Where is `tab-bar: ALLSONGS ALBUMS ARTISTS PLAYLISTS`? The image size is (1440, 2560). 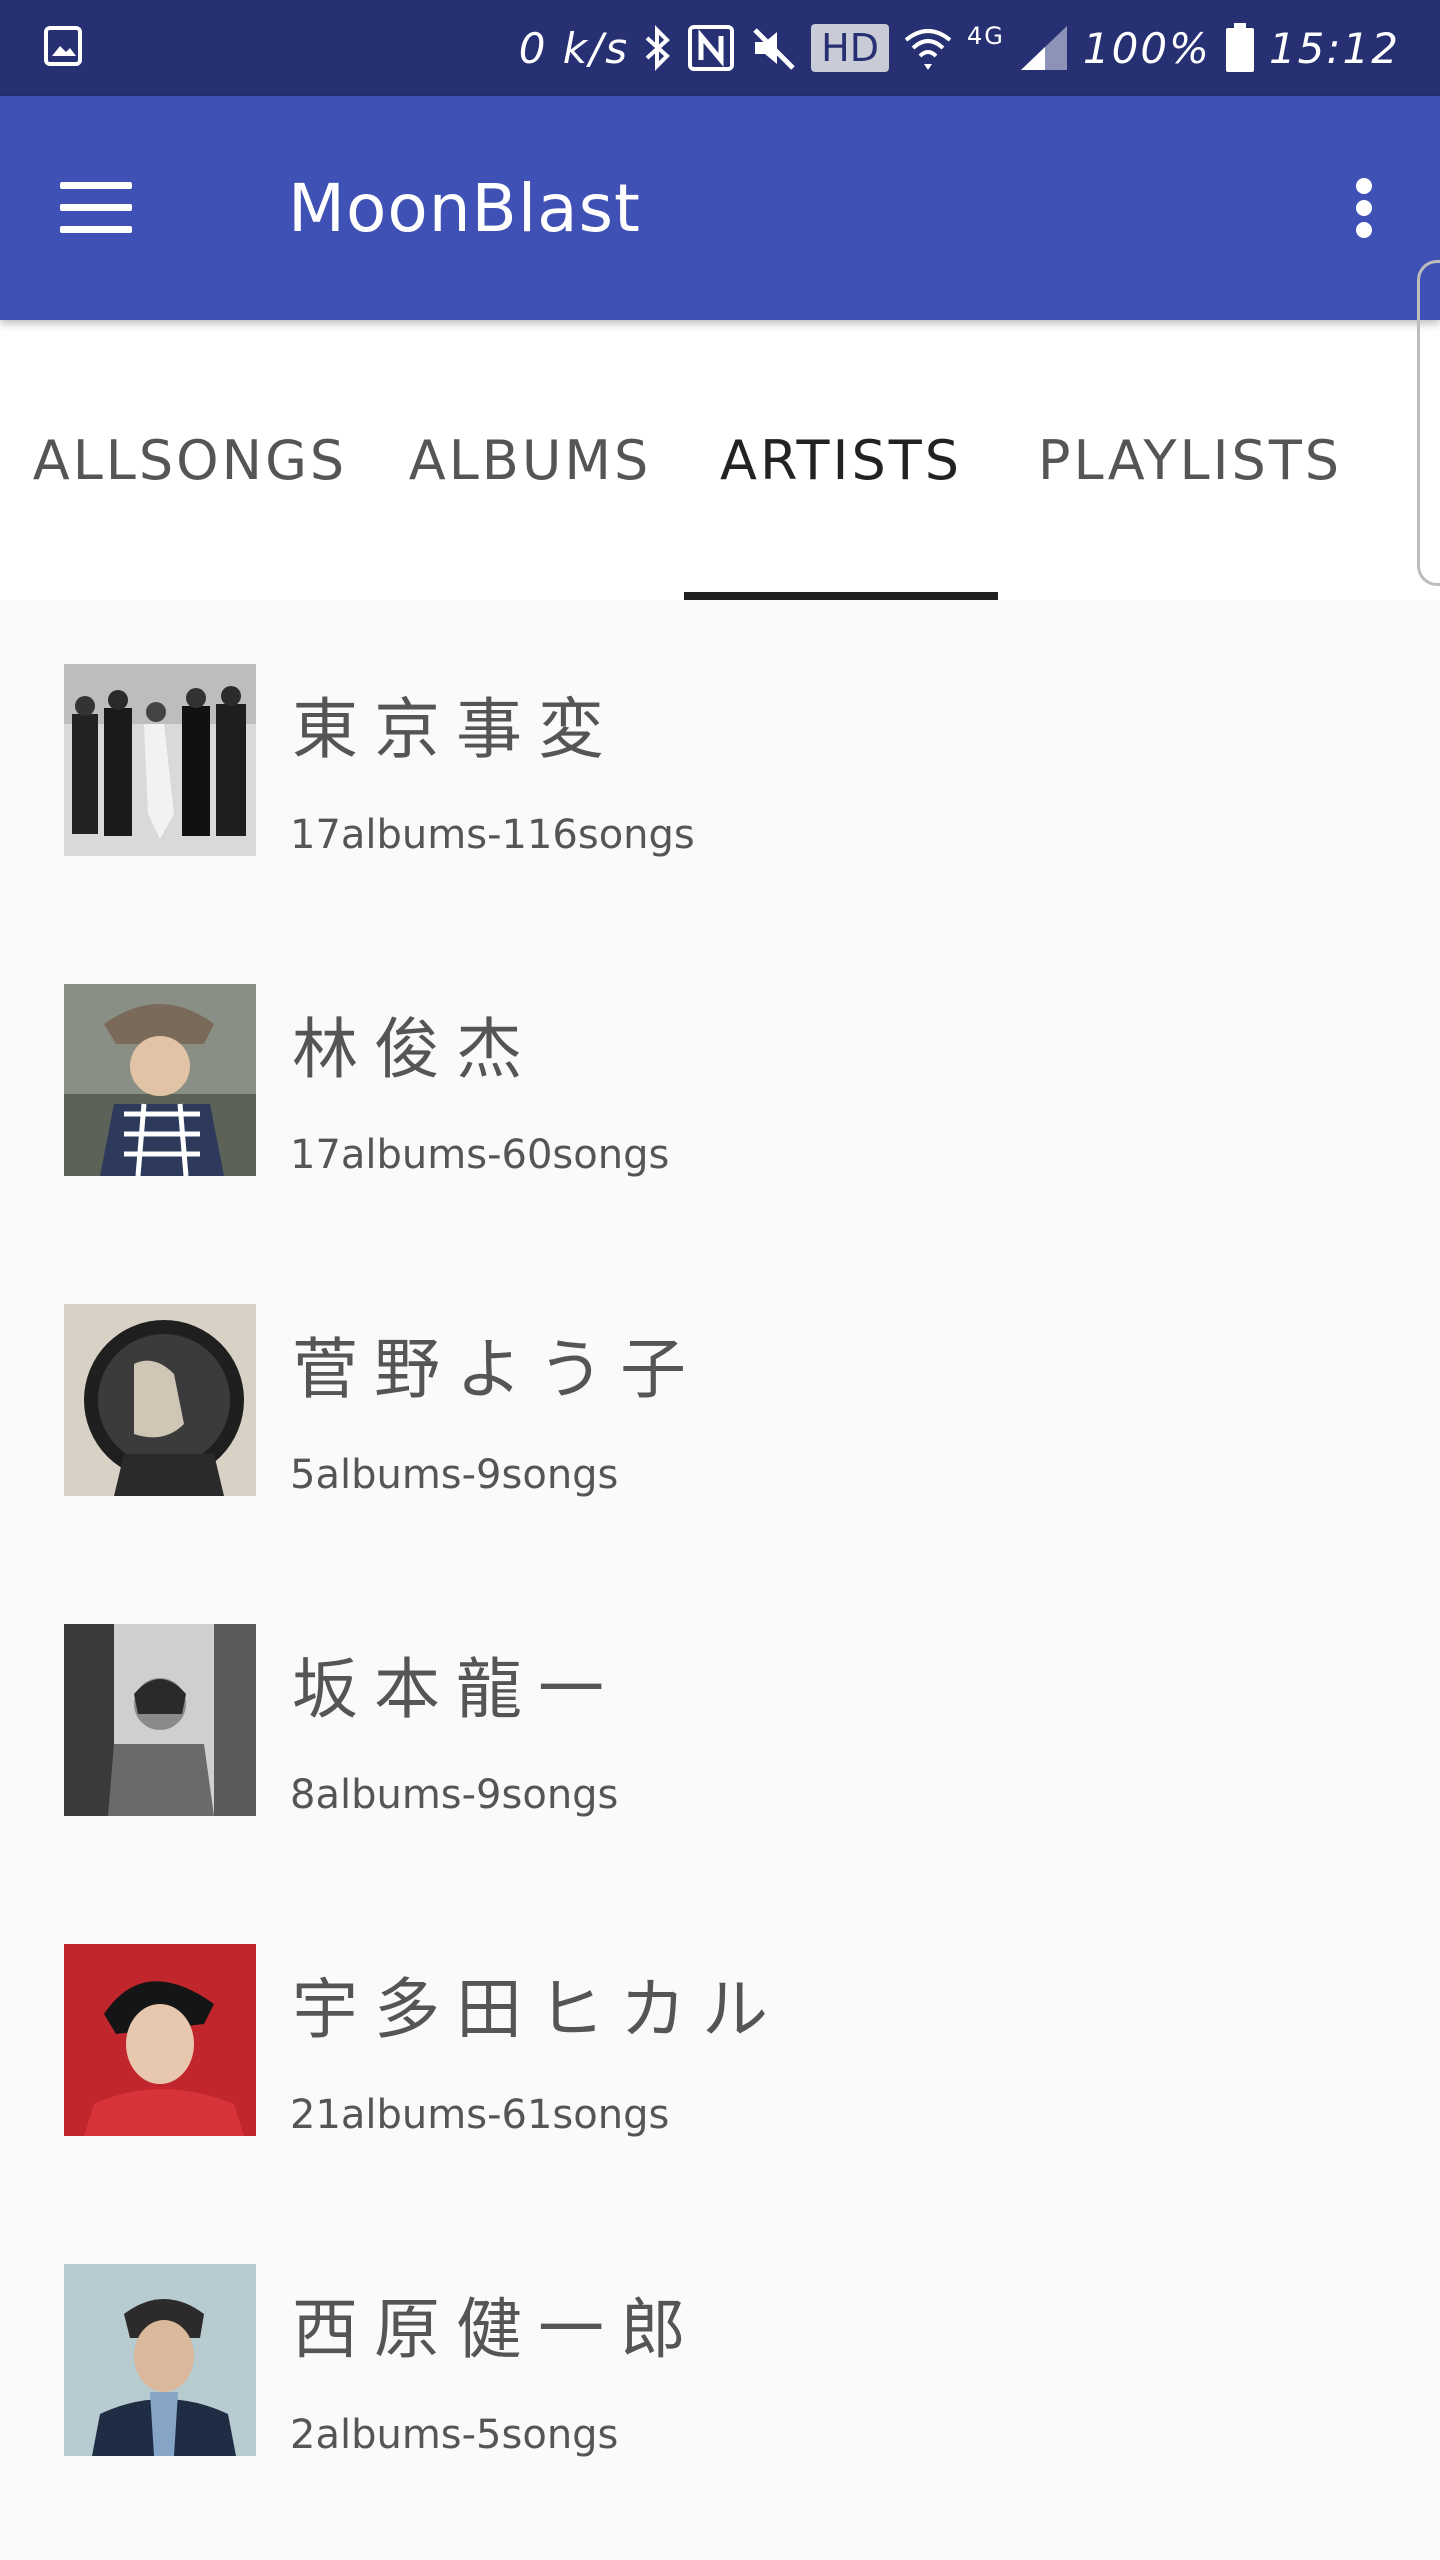 tab-bar: ALLSONGS ALBUMS ARTISTS PLAYLISTS is located at coordinates (720, 460).